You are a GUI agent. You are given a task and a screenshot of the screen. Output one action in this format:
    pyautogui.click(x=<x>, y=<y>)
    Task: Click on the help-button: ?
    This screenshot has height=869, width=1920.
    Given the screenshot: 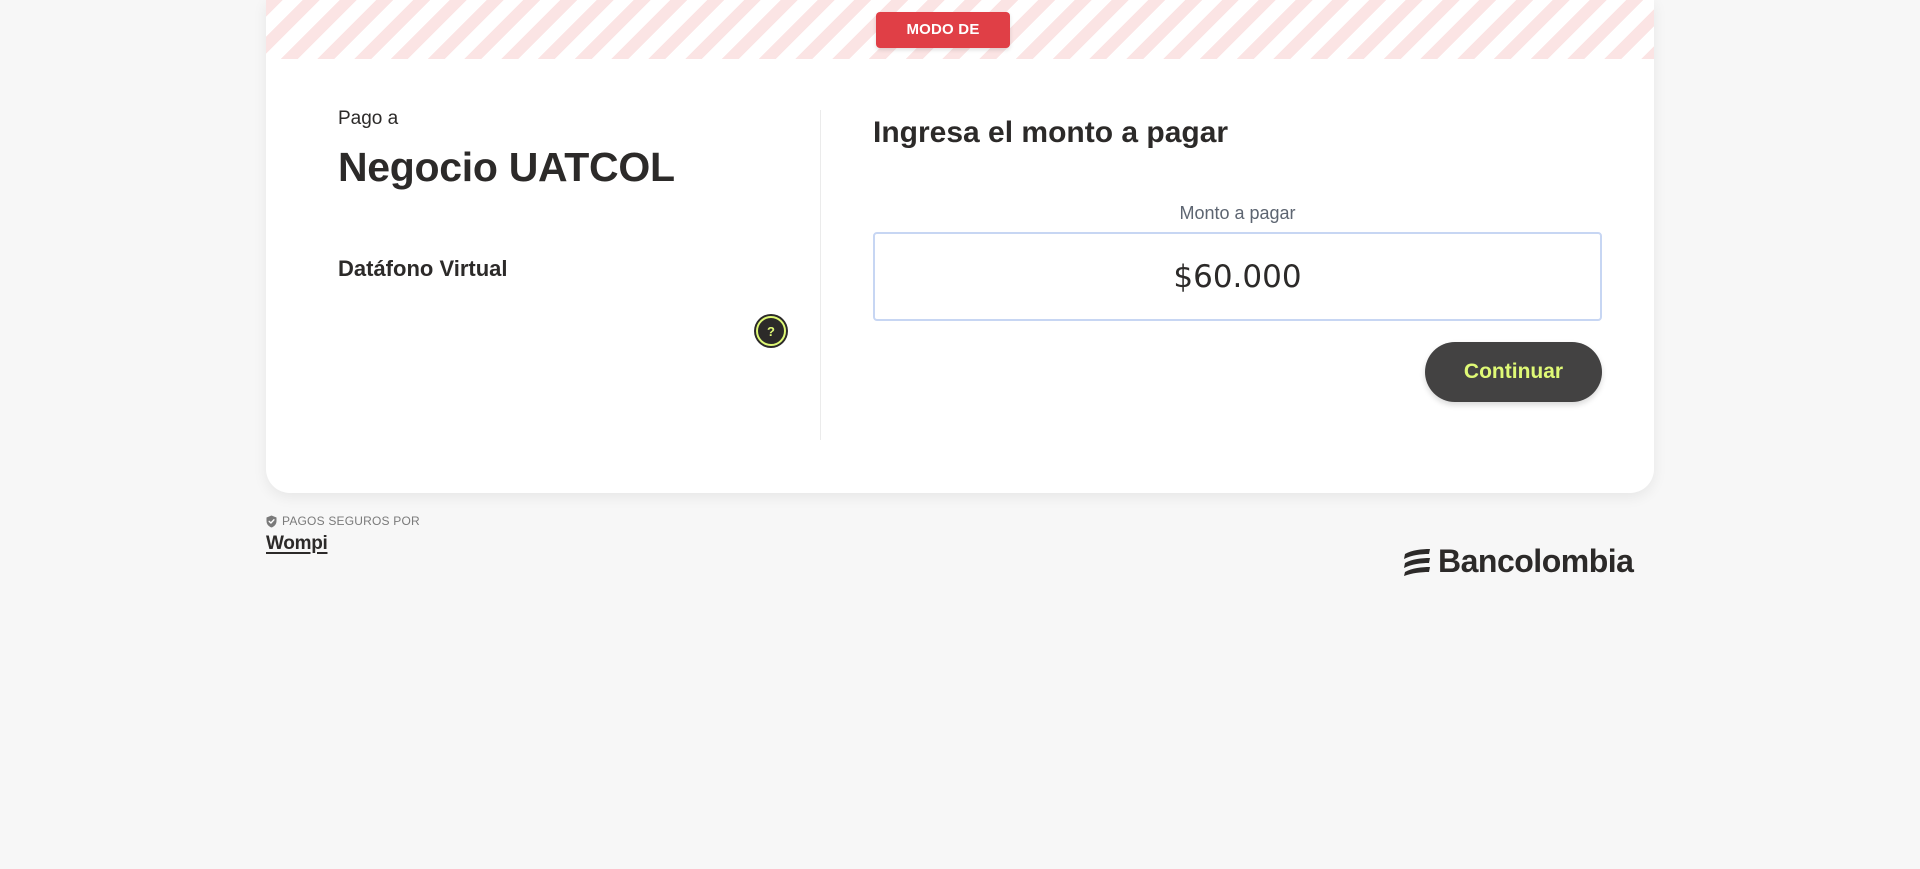 What is the action you would take?
    pyautogui.click(x=771, y=331)
    